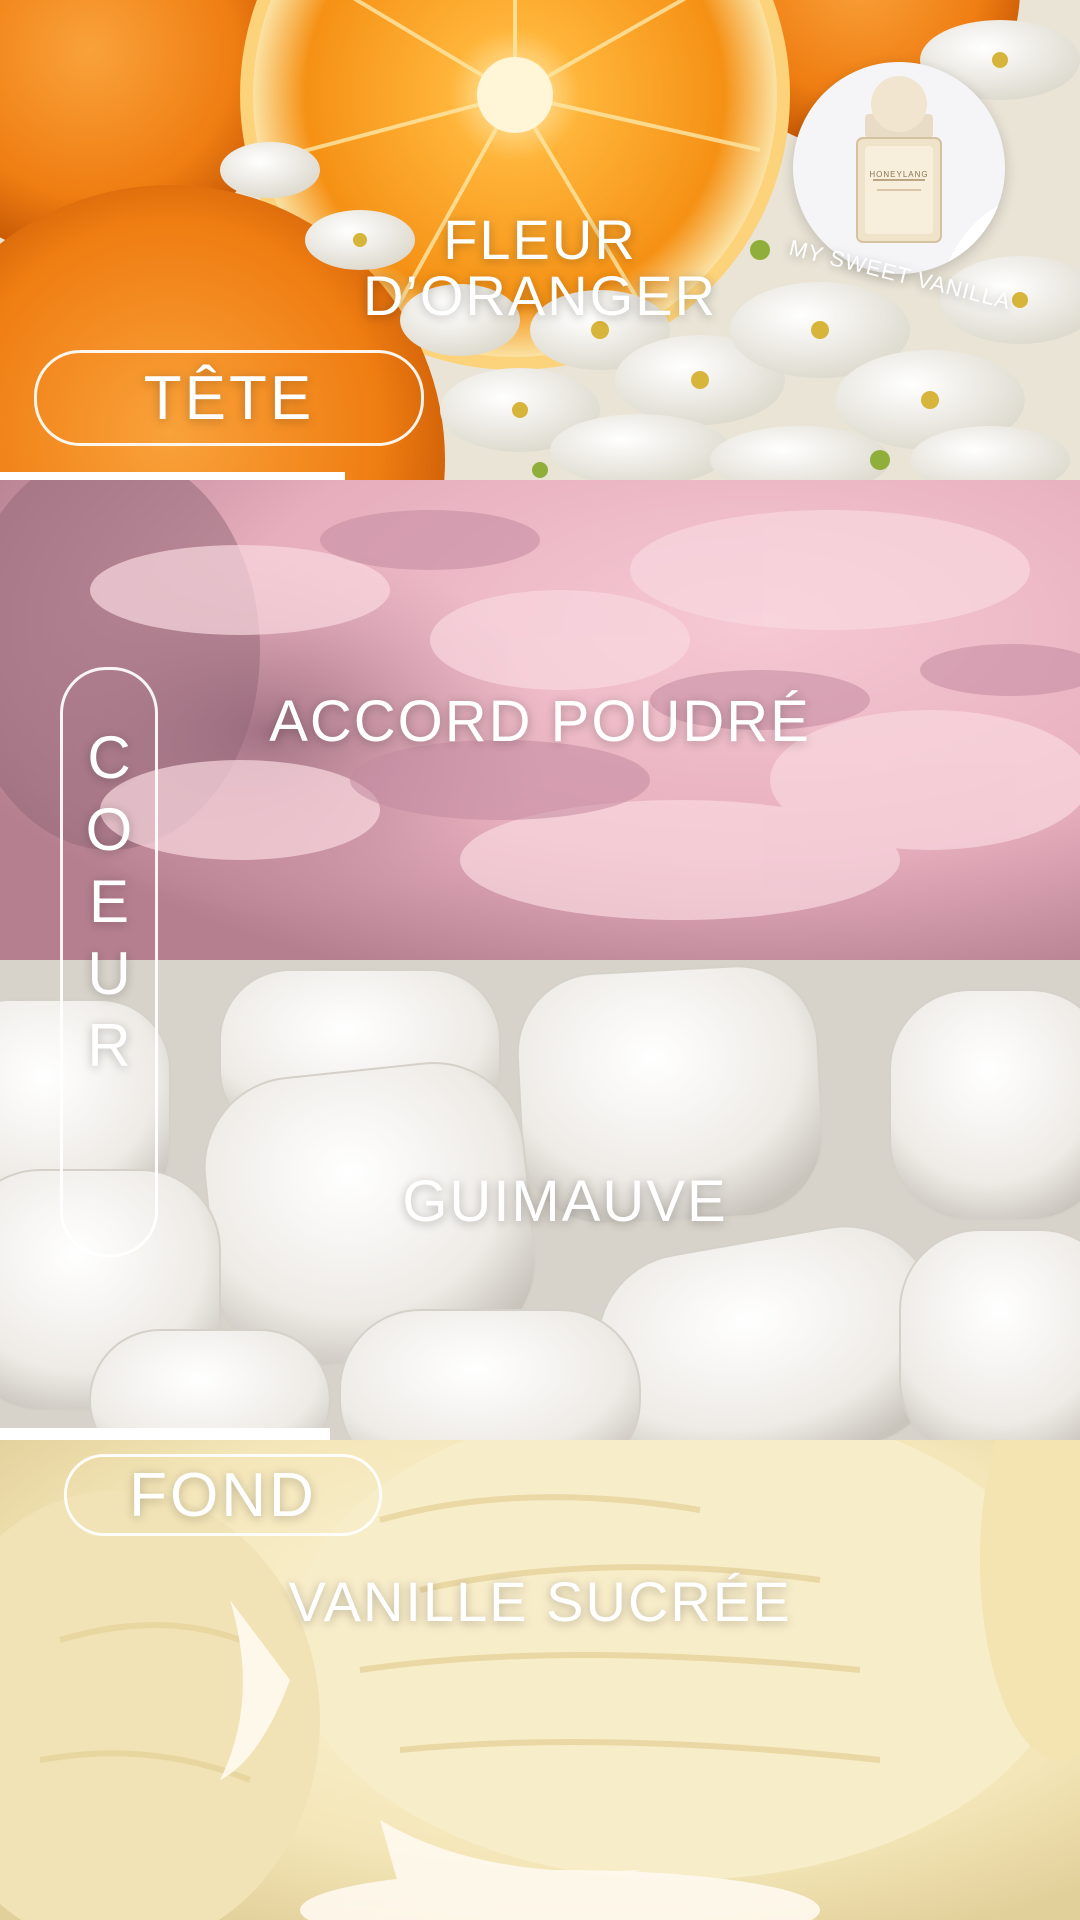  I want to click on tier-pill-coeur: COEUR, so click(109, 962).